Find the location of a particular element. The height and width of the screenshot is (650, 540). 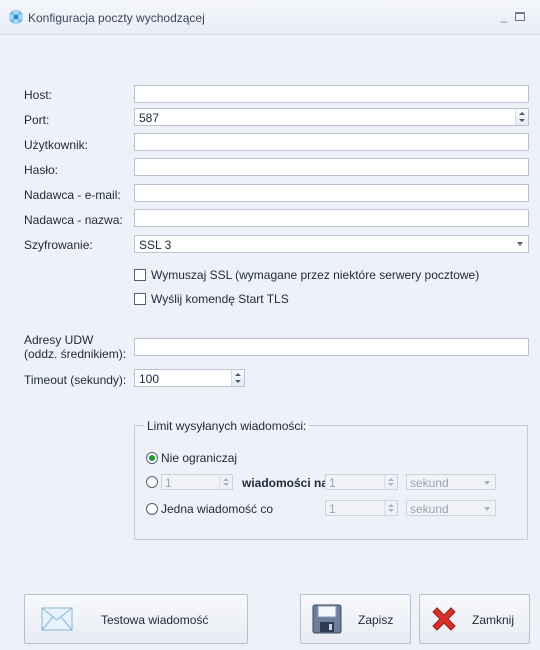

one-every-unit: sekund is located at coordinates (429, 509).